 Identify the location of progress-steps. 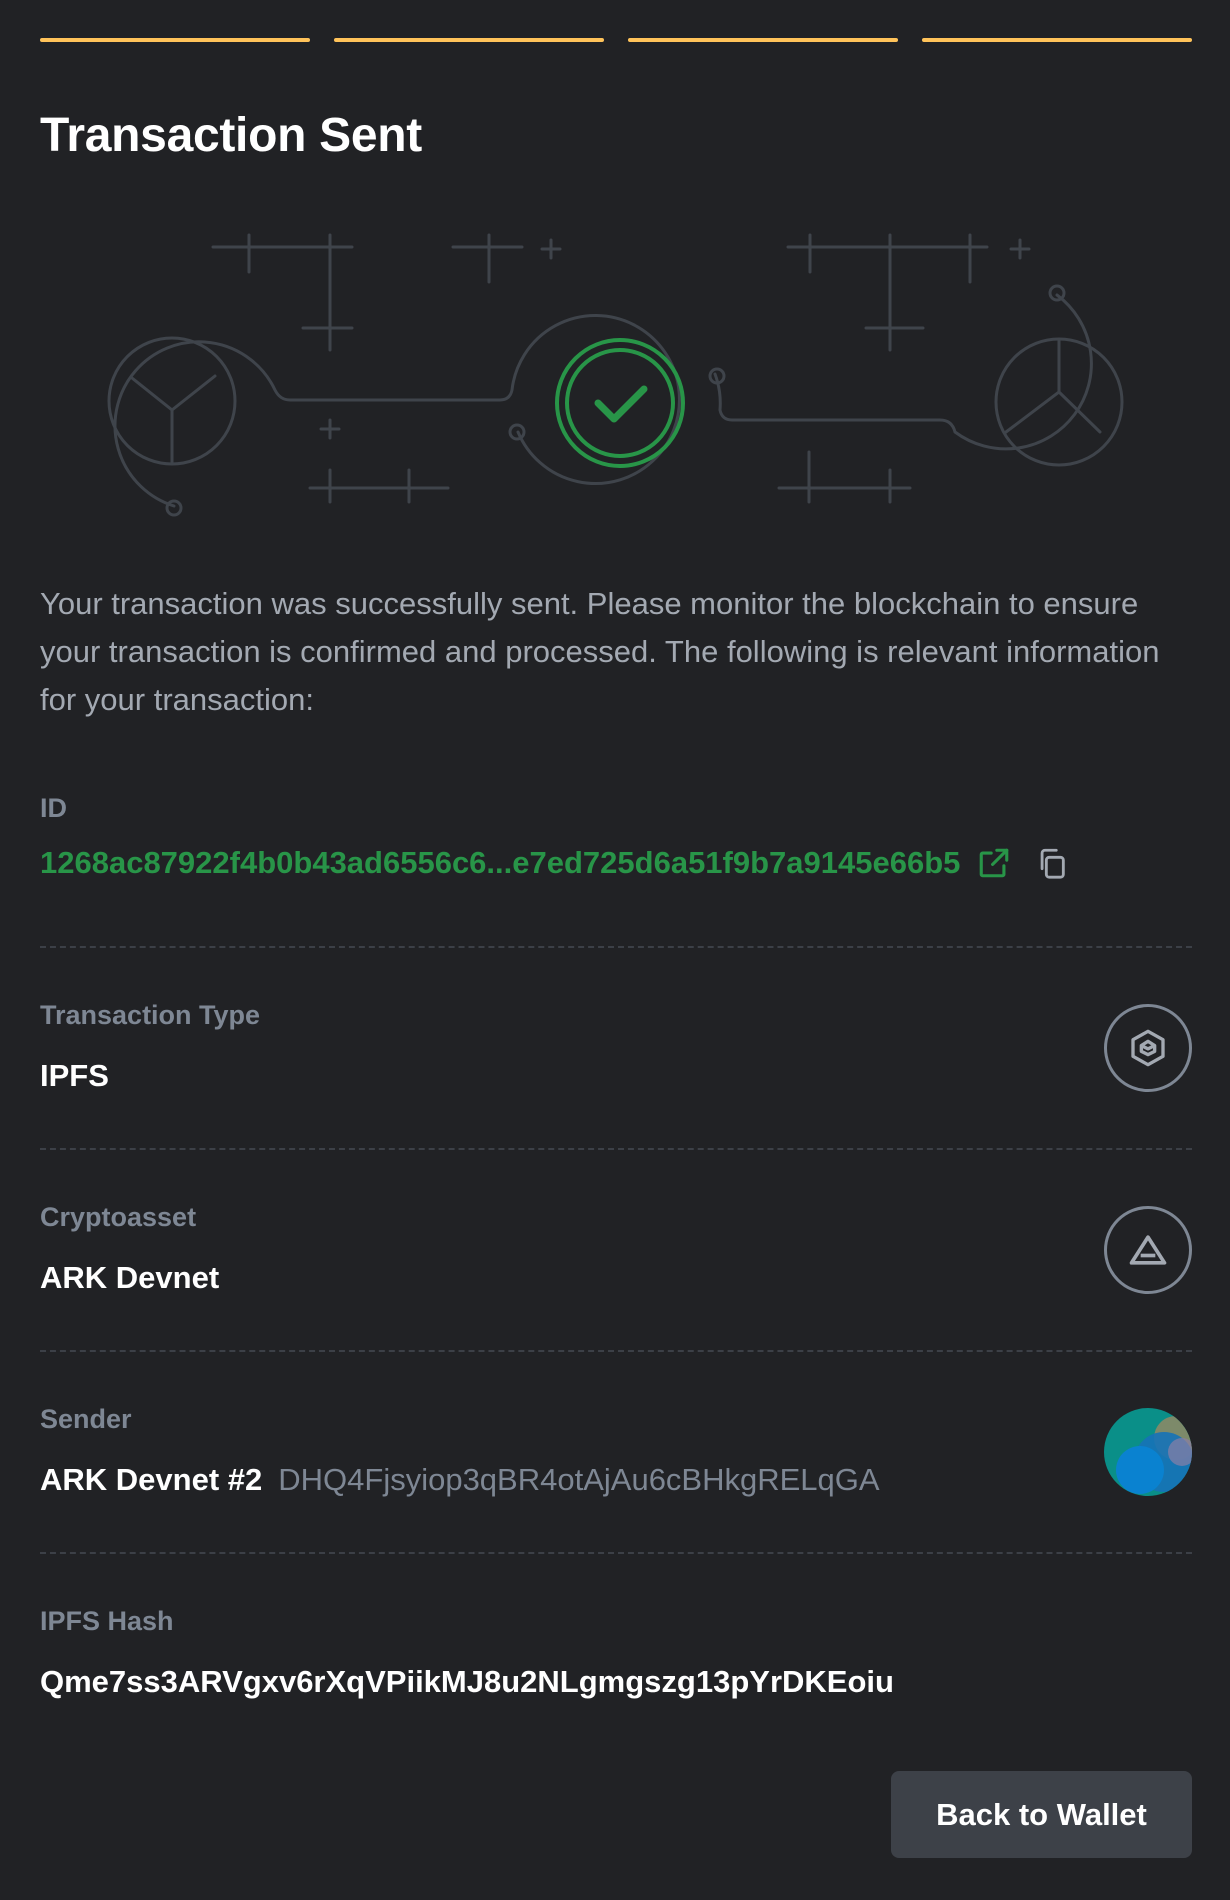
(616, 40).